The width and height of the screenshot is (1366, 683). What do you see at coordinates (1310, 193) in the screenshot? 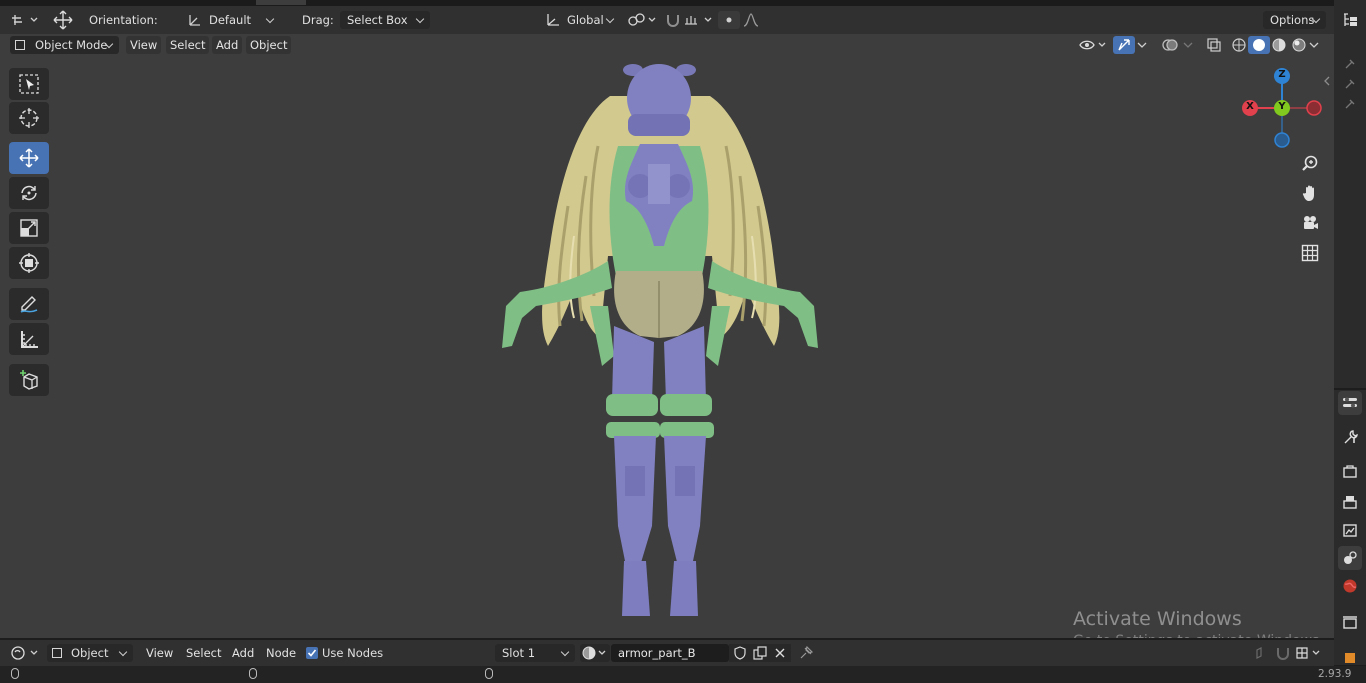
I see `pan-view-hand-icon` at bounding box center [1310, 193].